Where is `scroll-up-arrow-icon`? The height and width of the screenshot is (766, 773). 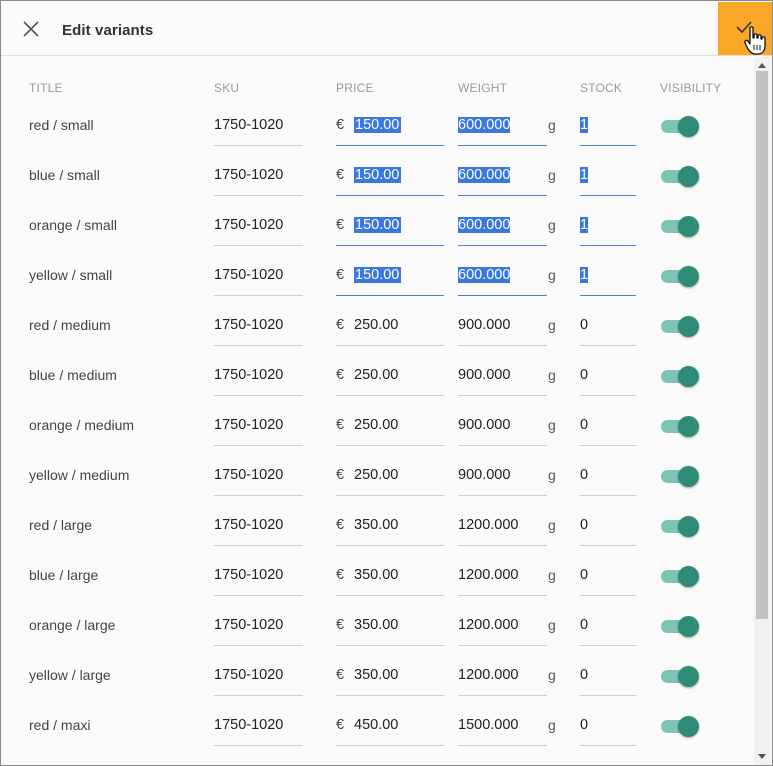
scroll-up-arrow-icon is located at coordinates (762, 65).